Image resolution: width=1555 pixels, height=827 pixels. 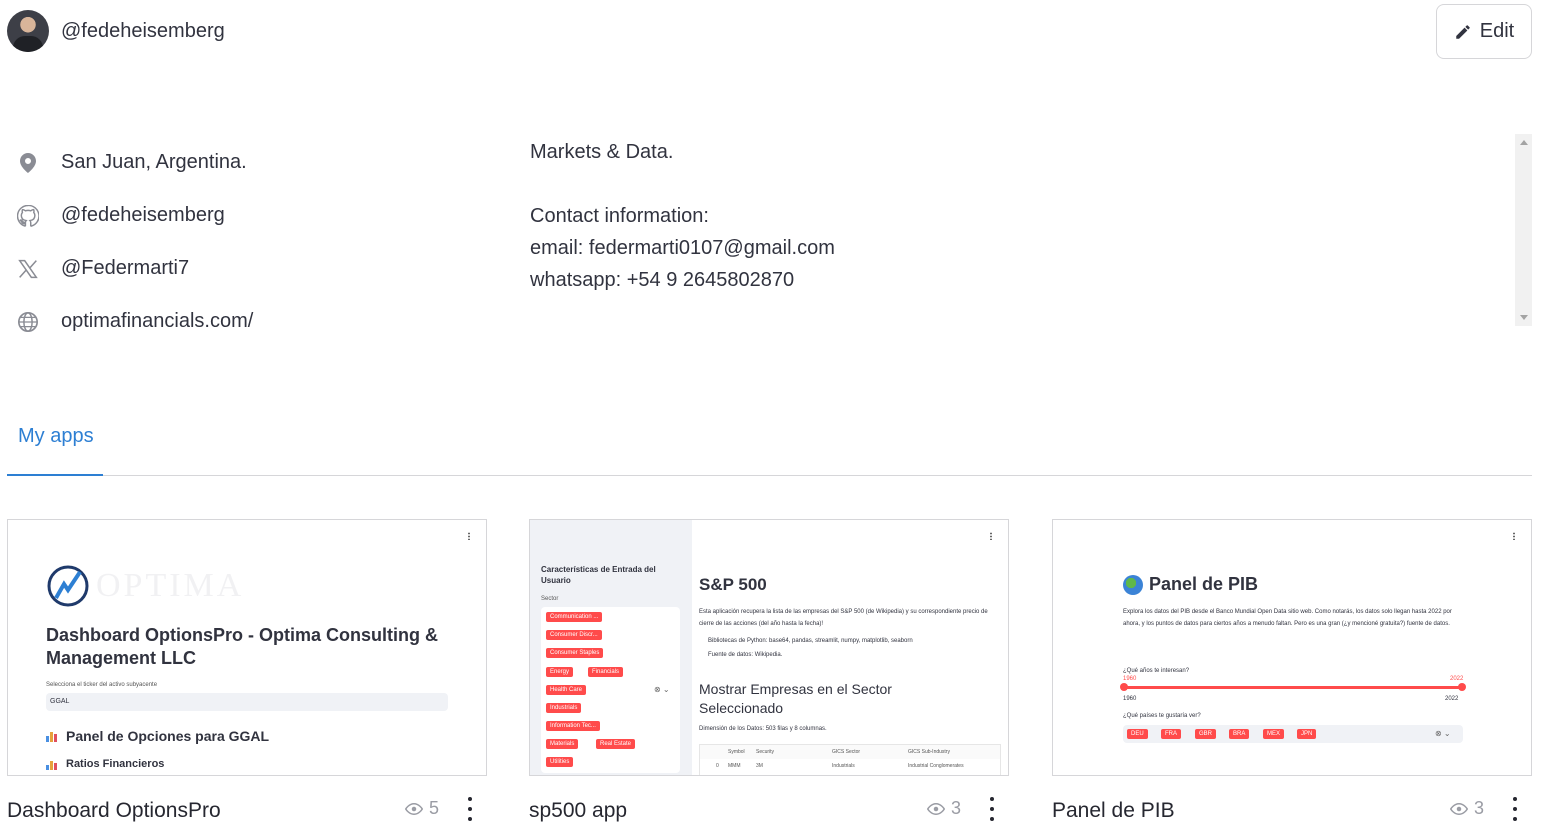 I want to click on profile-header: @fedeheisemberg, so click(x=116, y=31).